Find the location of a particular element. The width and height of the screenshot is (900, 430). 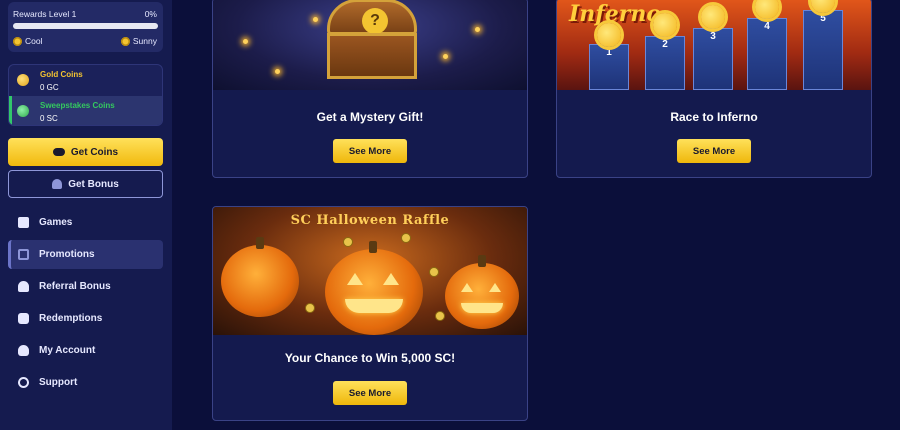

podium-number: 4 is located at coordinates (767, 26).